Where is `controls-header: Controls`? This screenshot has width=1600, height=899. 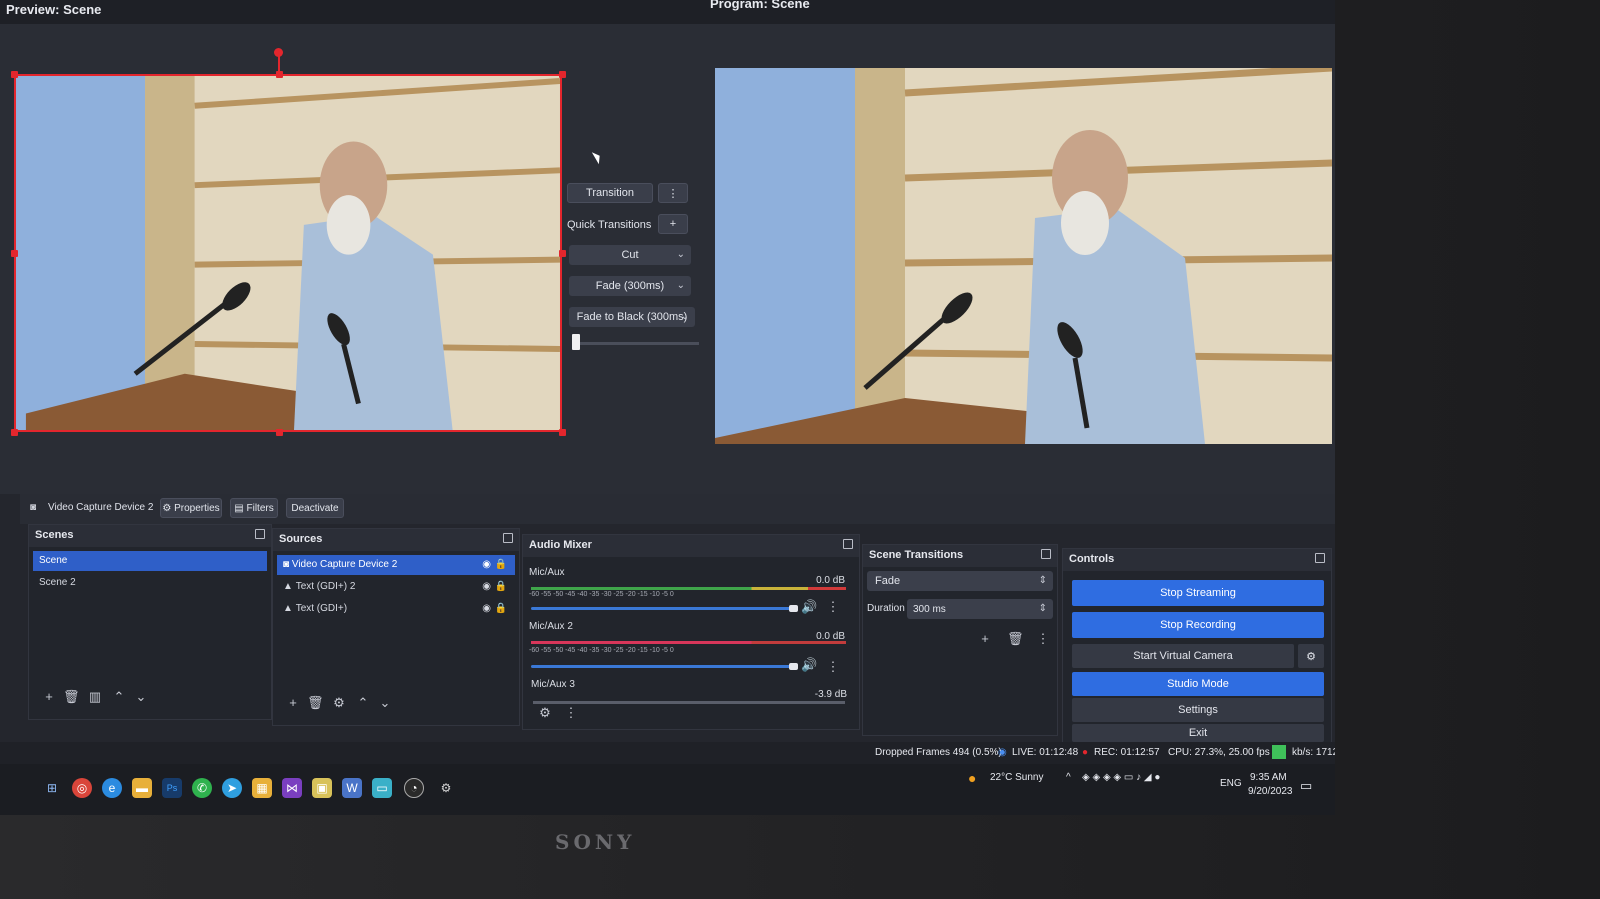
controls-header: Controls is located at coordinates (1197, 560).